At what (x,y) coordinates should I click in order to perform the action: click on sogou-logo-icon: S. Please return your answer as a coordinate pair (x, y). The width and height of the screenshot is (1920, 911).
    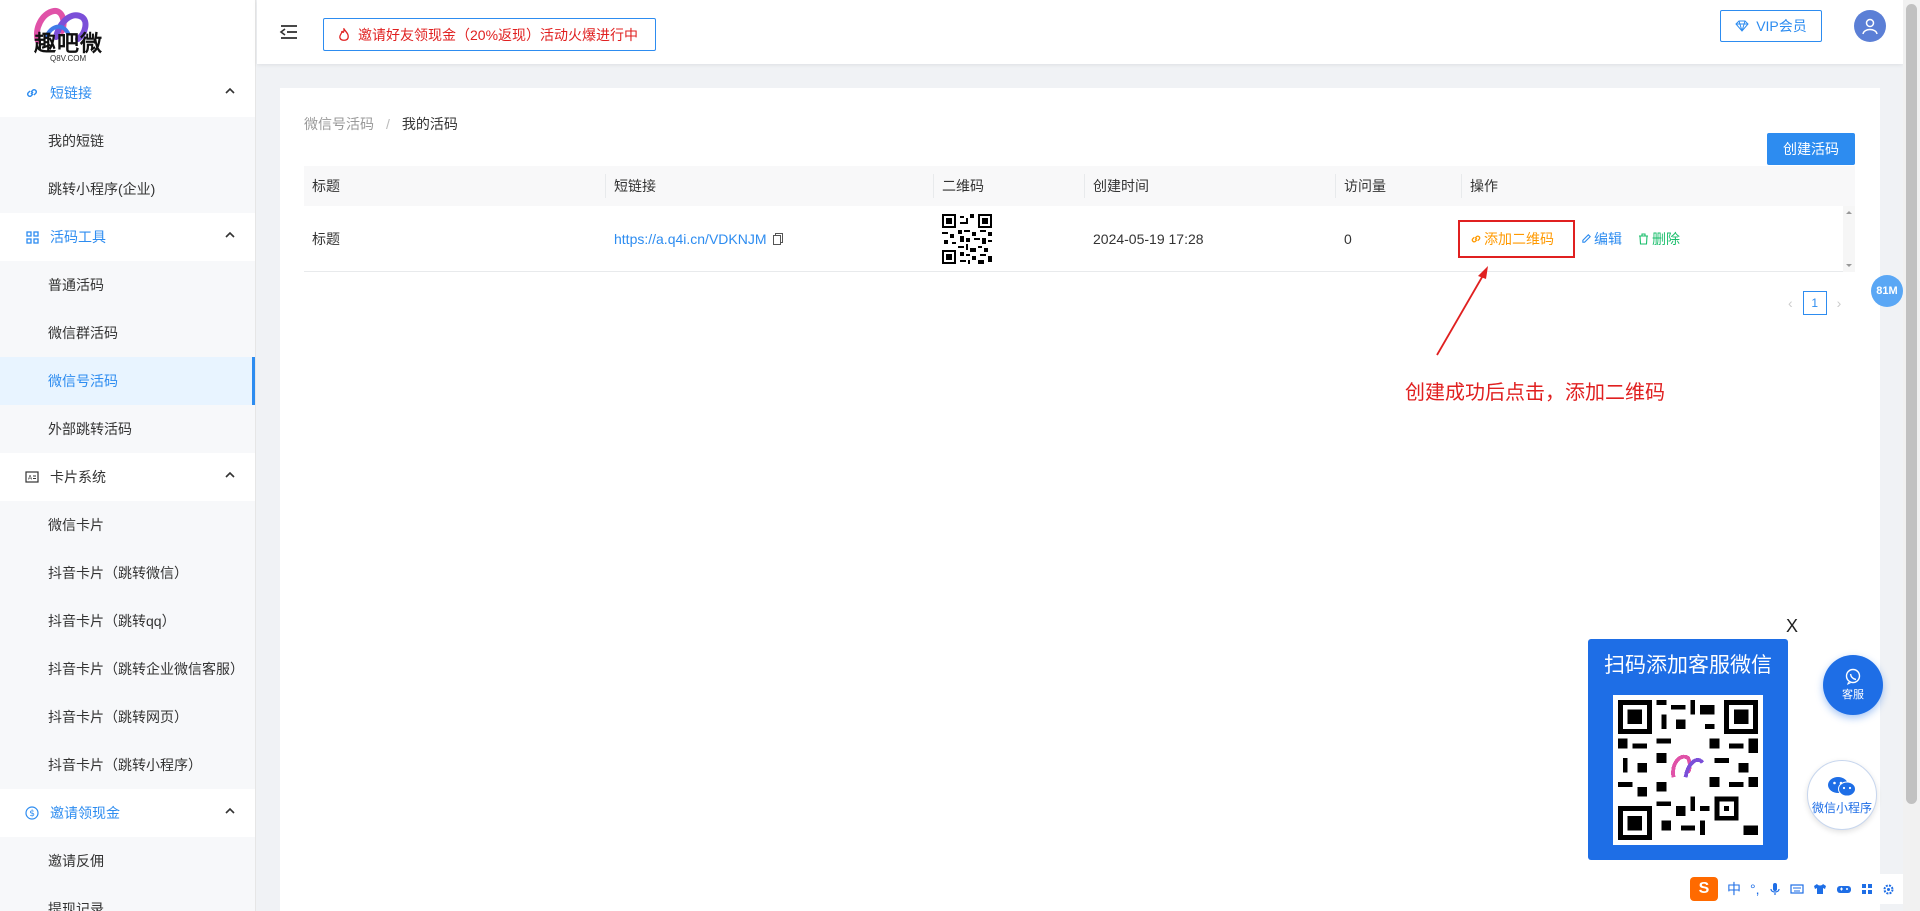
    Looking at the image, I should click on (1704, 889).